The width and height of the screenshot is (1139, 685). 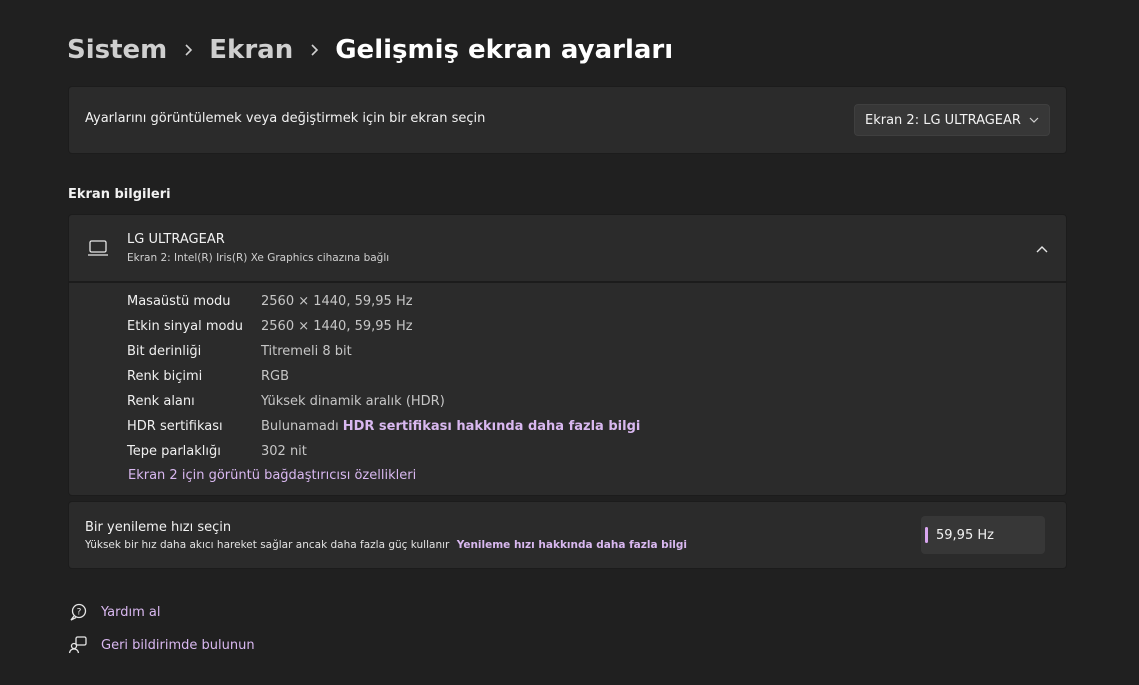 I want to click on help-chat-icon: ?, so click(x=78, y=612).